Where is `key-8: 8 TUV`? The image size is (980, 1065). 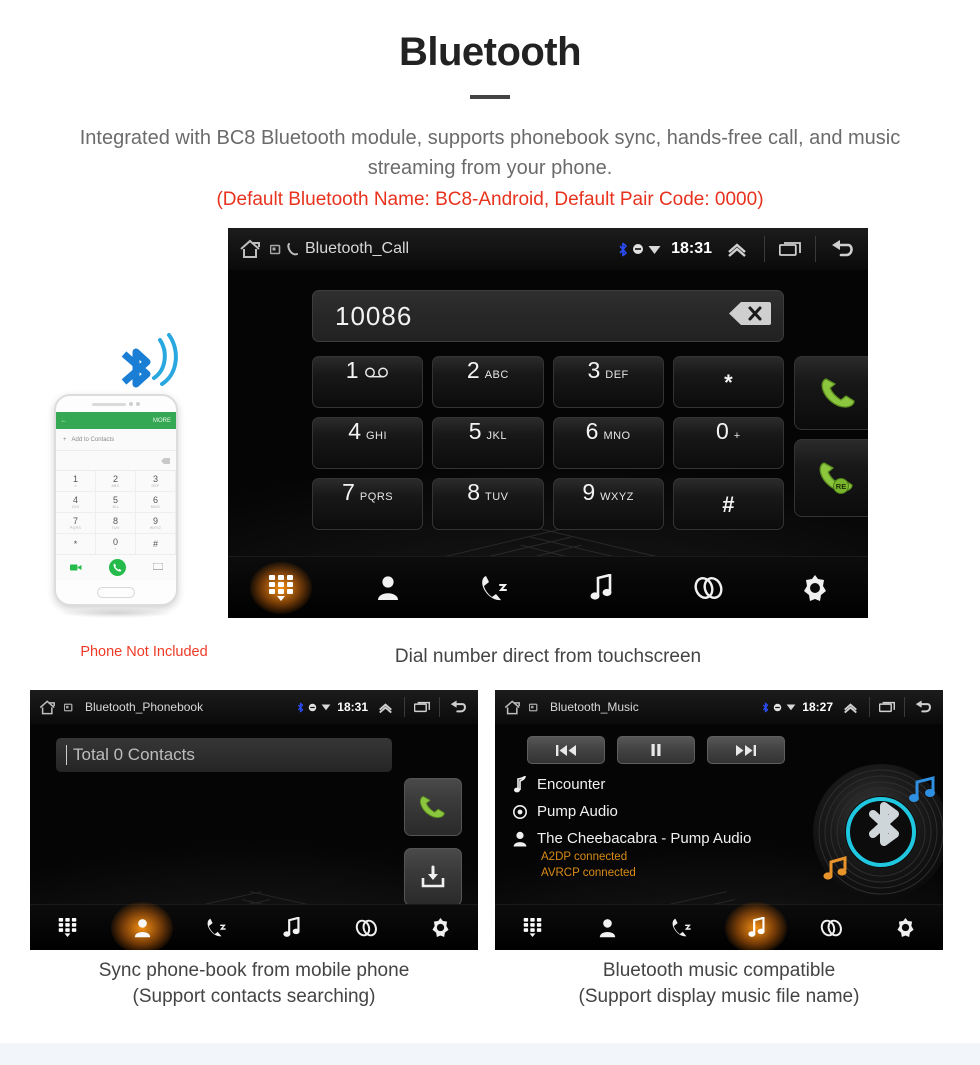 key-8: 8 TUV is located at coordinates (488, 504).